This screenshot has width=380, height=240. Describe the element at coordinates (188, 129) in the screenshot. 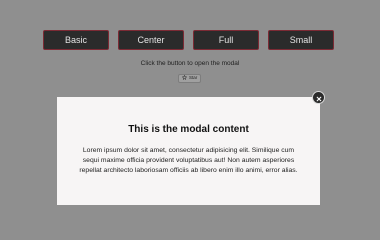

I see `modal-title: This is the modal content` at that location.